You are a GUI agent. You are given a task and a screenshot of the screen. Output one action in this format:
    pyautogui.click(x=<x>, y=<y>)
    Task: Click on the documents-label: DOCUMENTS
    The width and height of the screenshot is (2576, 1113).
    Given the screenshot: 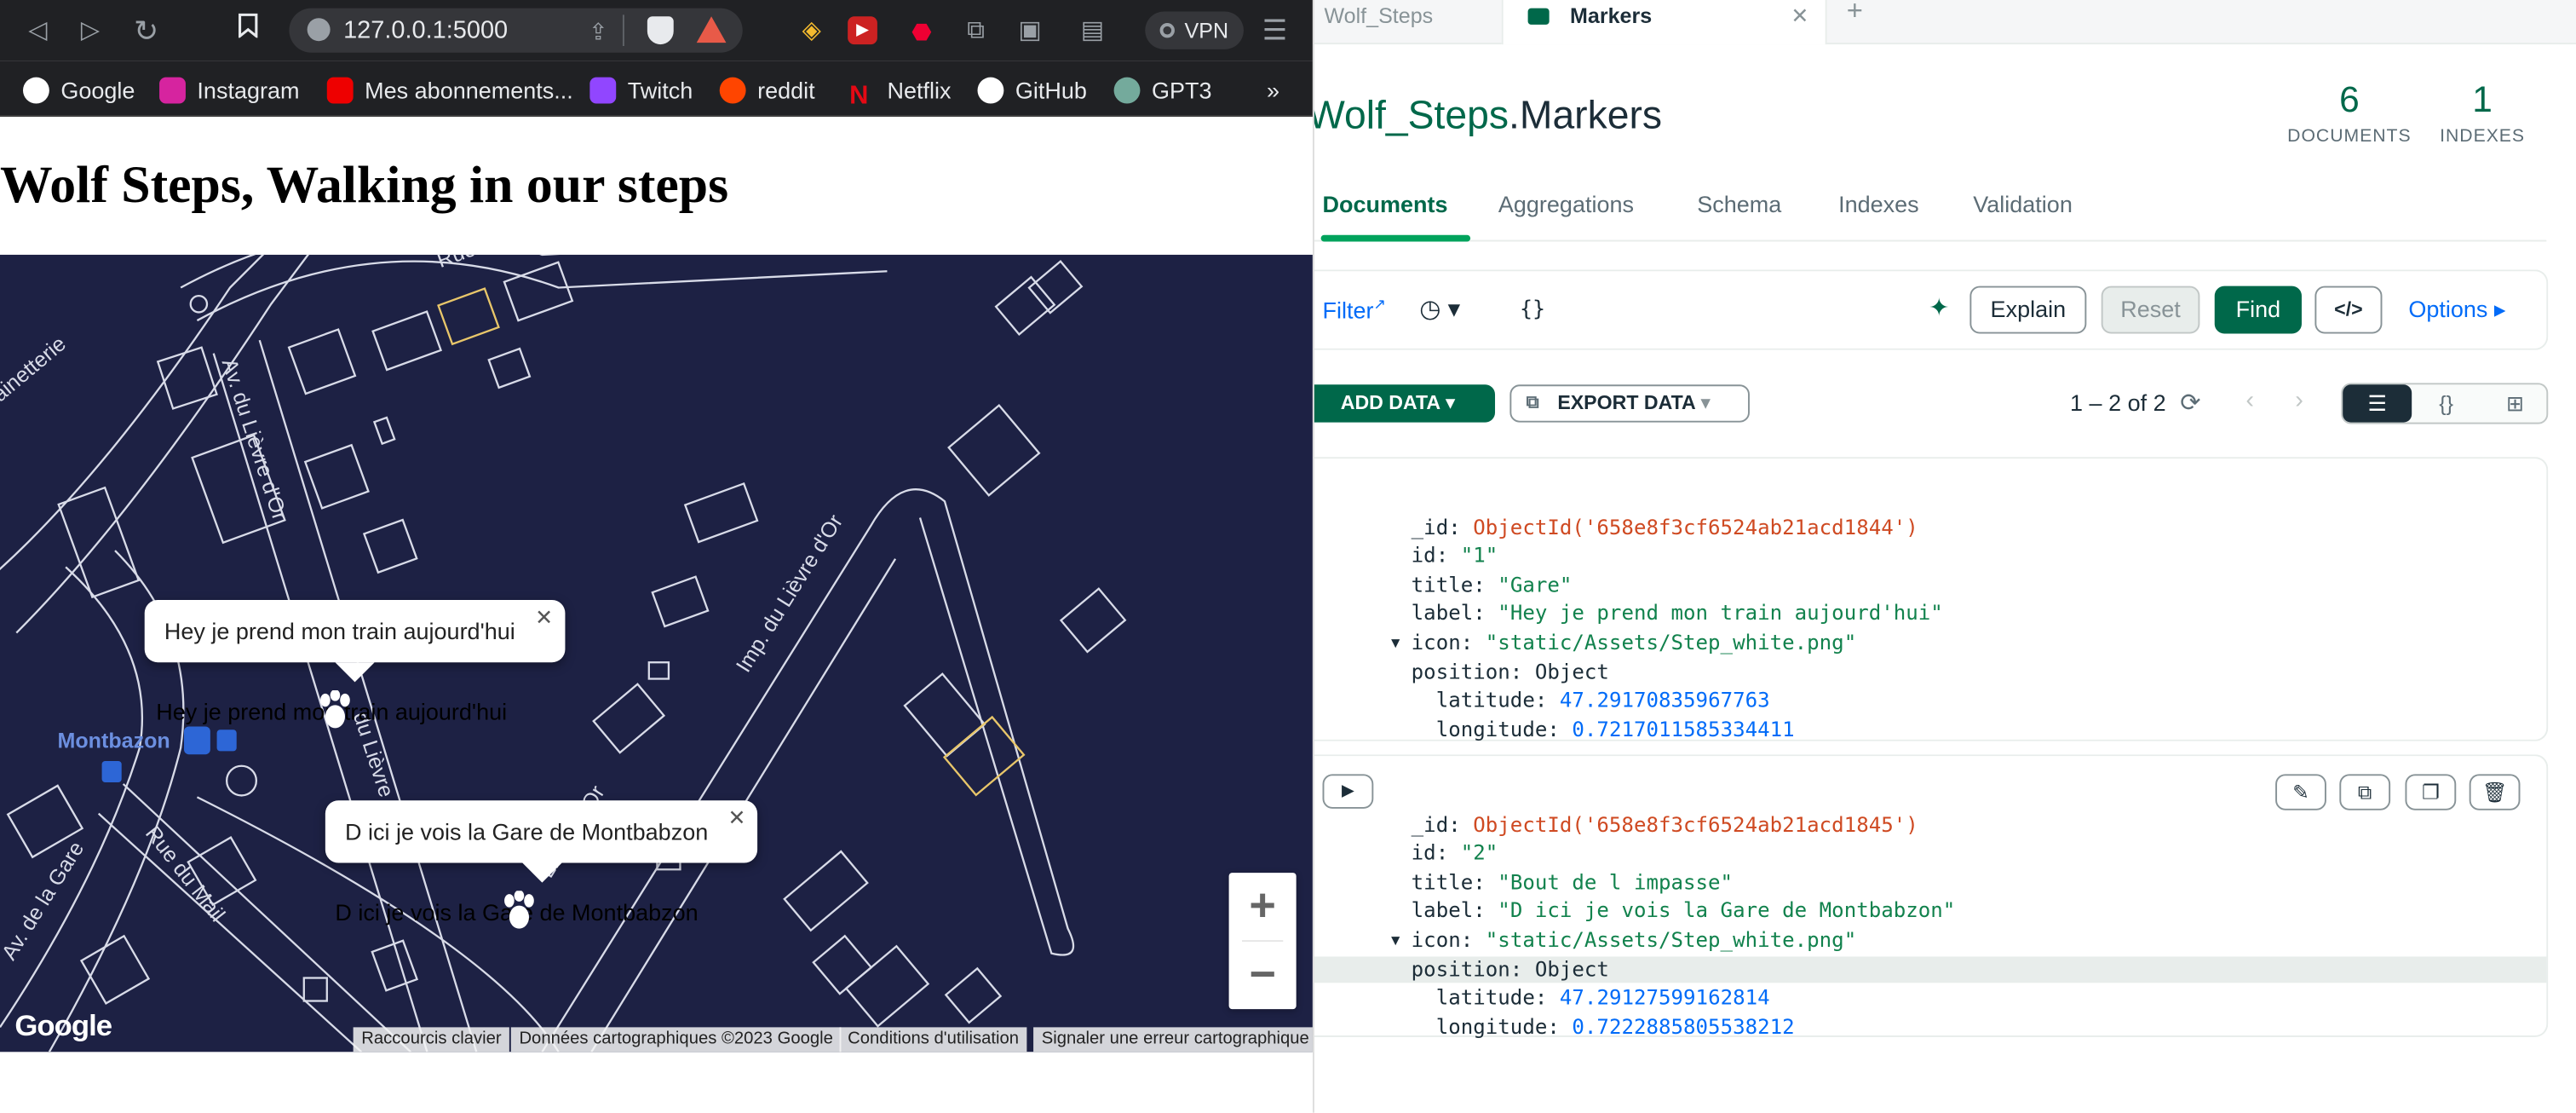 What is the action you would take?
    pyautogui.click(x=2349, y=136)
    